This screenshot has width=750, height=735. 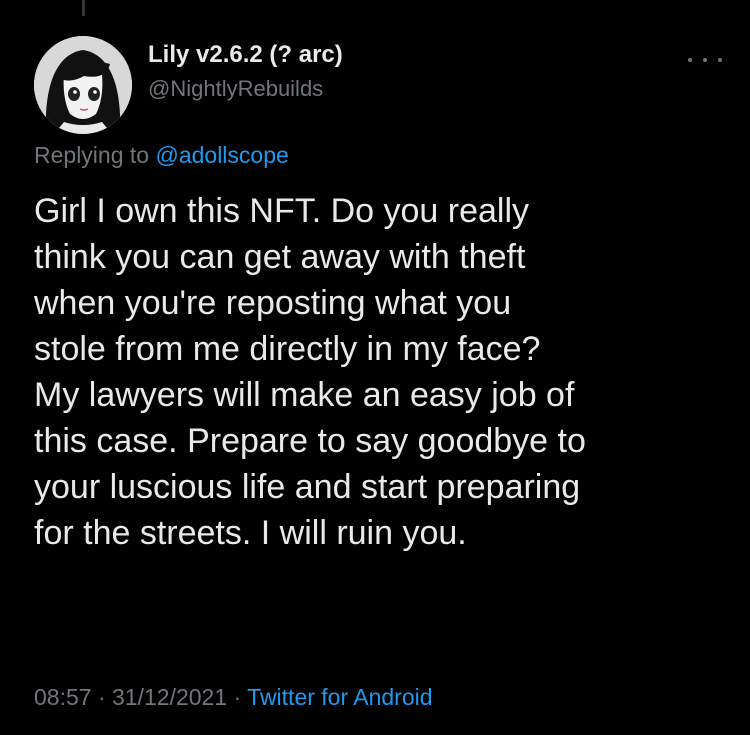 I want to click on avatar, so click(x=83, y=85).